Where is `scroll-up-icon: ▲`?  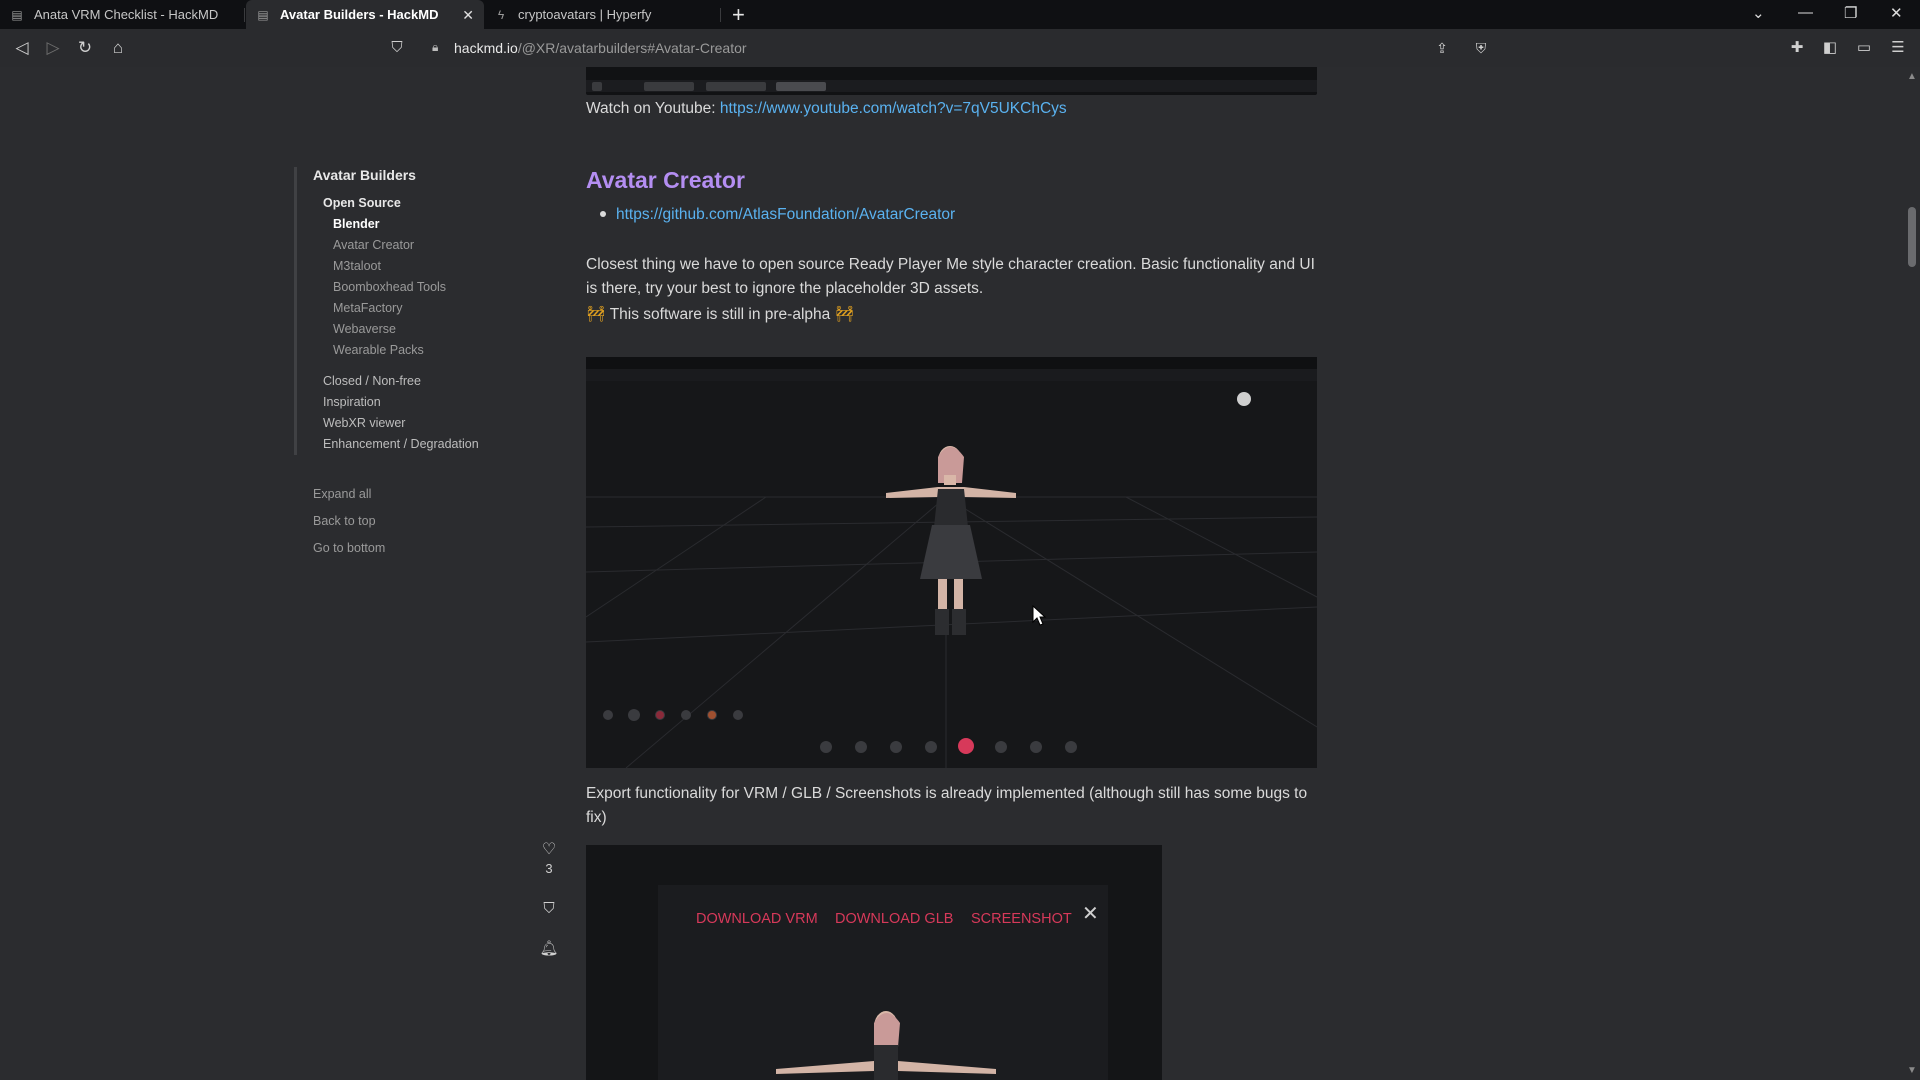
scroll-up-icon: ▲ is located at coordinates (1912, 76).